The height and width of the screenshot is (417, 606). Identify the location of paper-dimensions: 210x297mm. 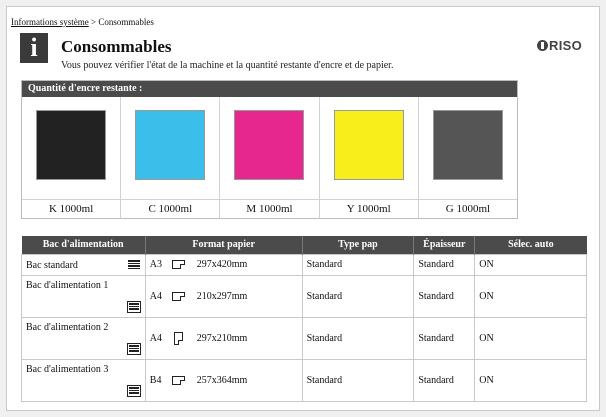
(222, 296).